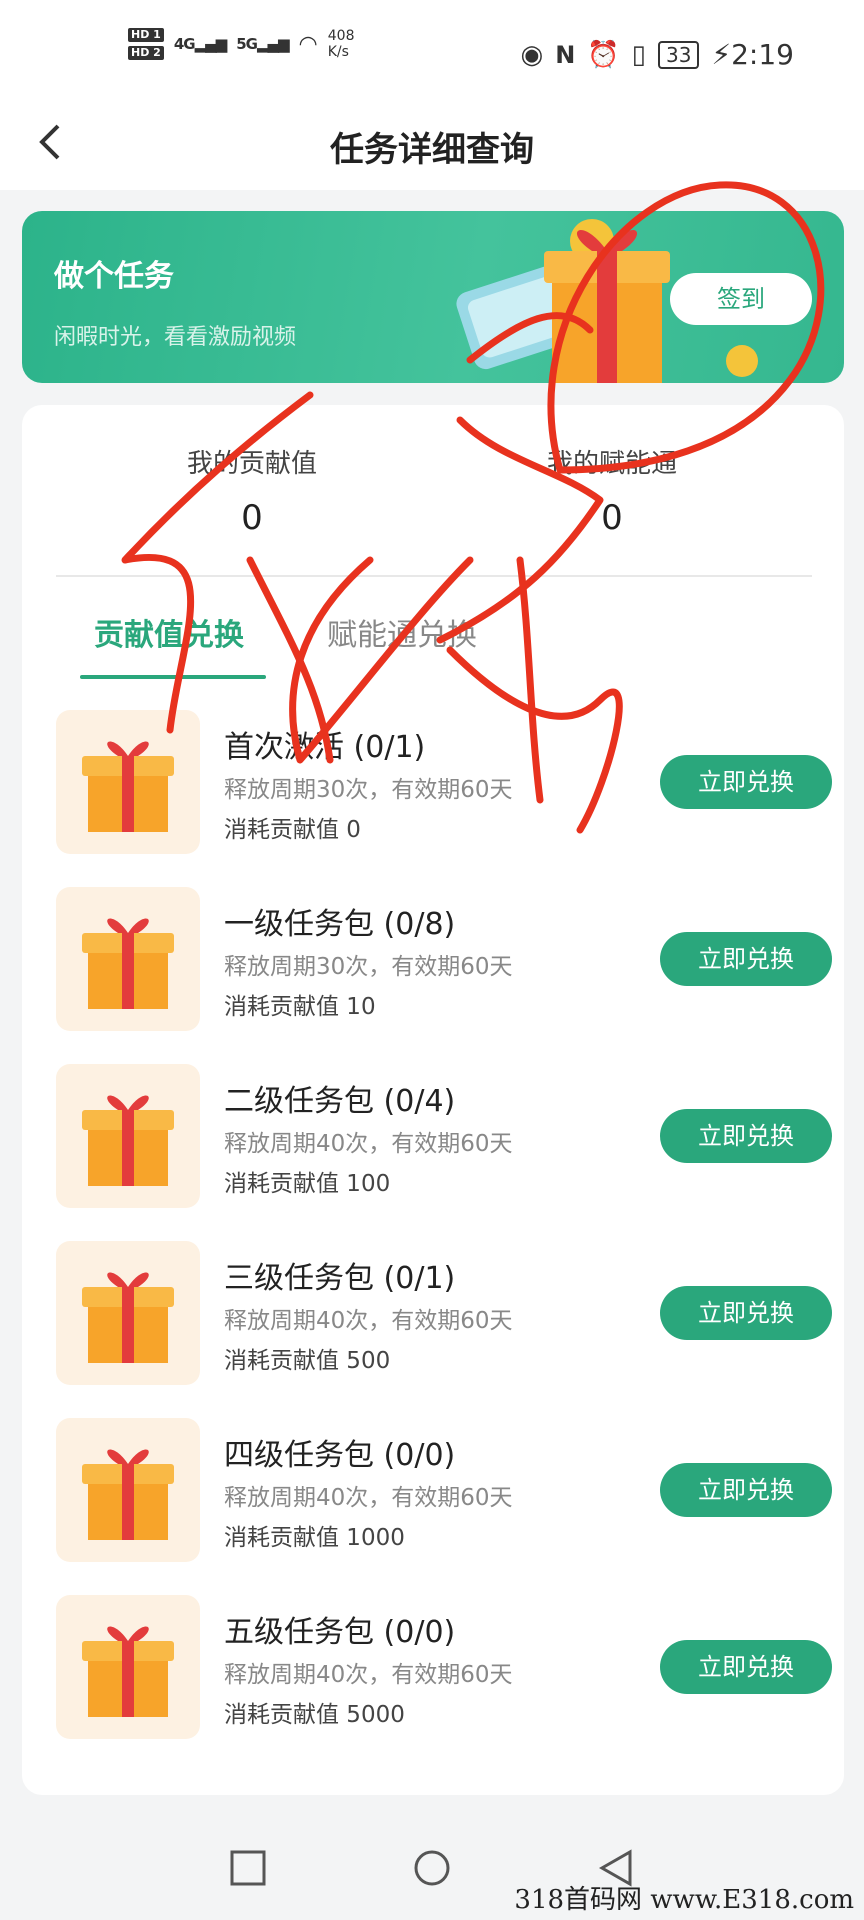  I want to click on watermark: 318首码网 www.E318.com, so click(684, 1900).